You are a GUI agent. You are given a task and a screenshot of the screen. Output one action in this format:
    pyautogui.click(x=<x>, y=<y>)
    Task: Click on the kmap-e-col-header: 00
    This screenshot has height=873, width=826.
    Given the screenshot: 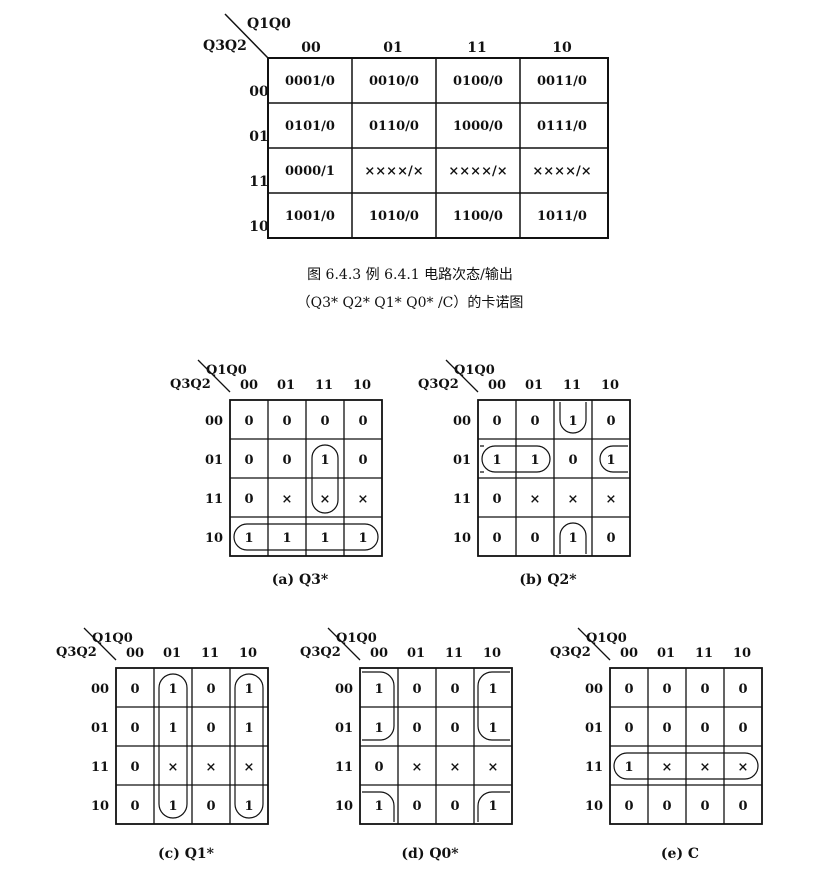 What is the action you would take?
    pyautogui.click(x=629, y=653)
    